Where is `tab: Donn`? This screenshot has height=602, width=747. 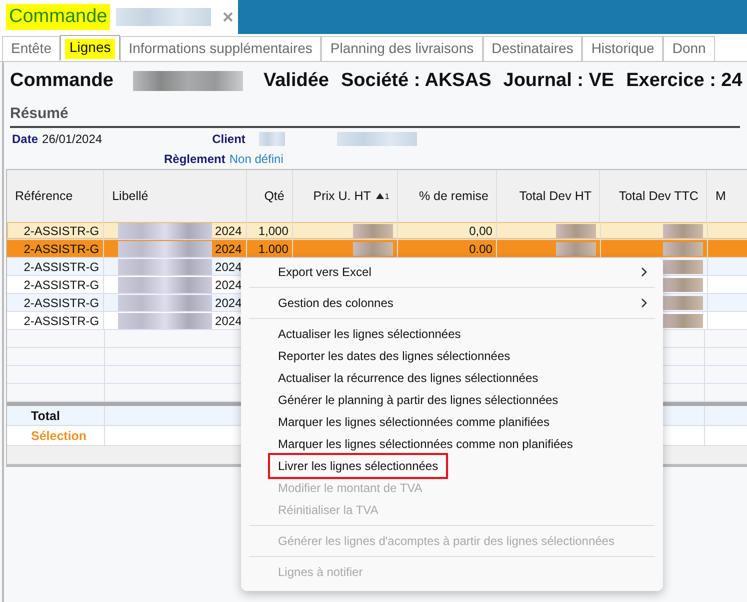
tab: Donn is located at coordinates (689, 48).